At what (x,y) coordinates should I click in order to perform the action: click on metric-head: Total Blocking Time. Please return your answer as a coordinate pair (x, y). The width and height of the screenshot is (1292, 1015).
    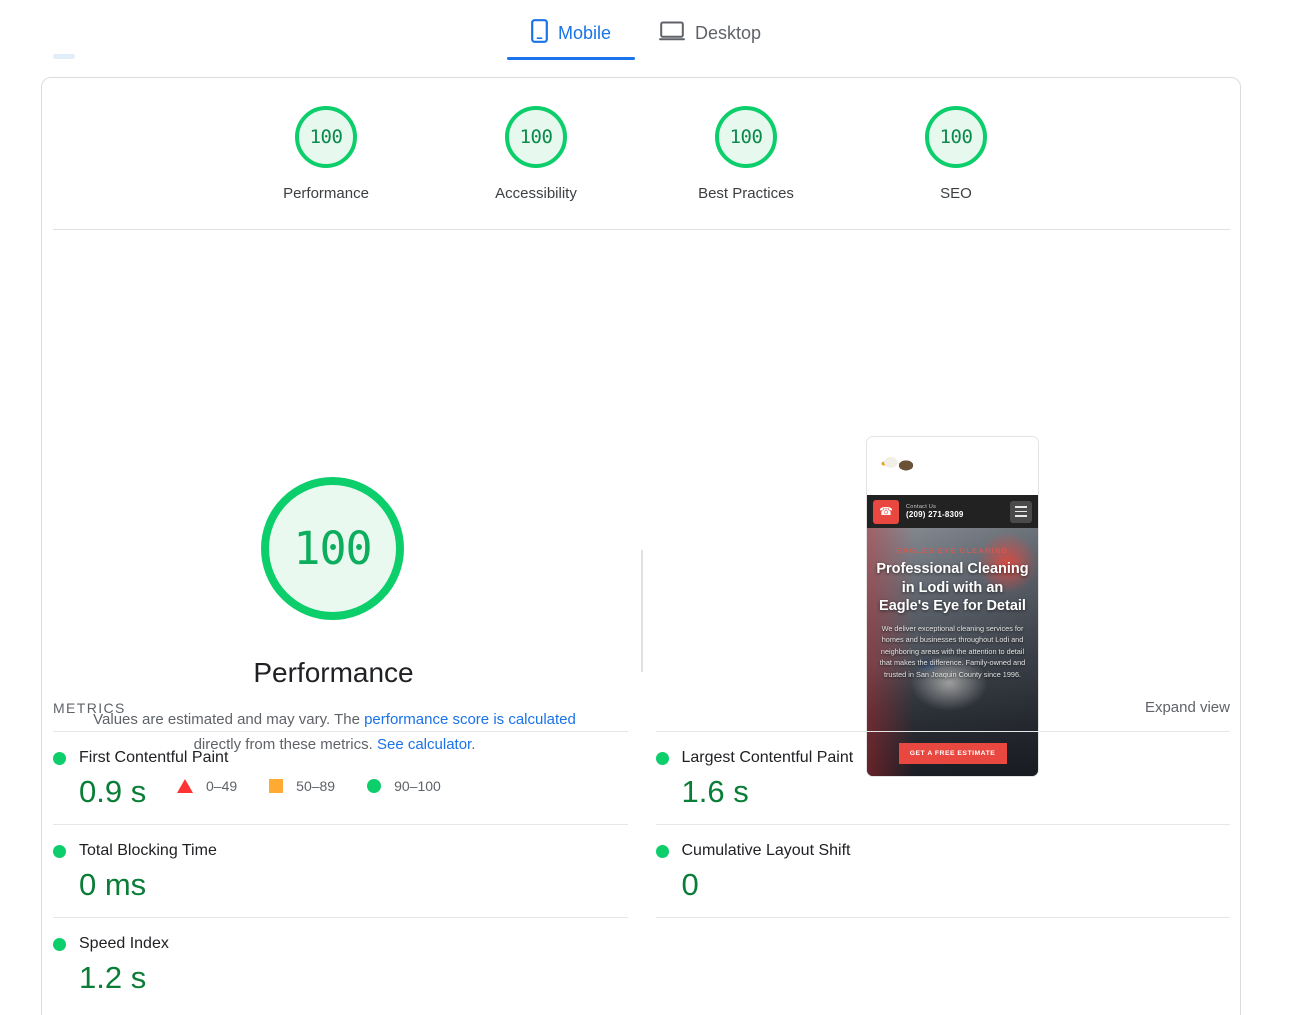
    Looking at the image, I should click on (340, 851).